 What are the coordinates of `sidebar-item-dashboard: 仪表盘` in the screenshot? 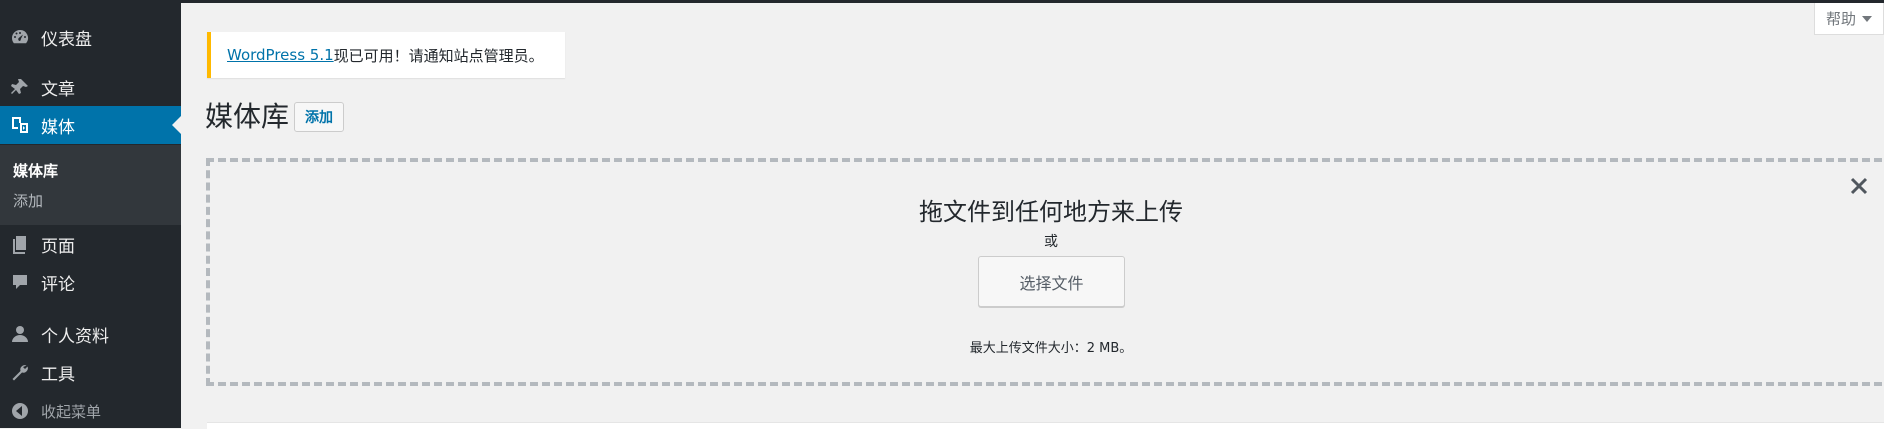 It's located at (90, 37).